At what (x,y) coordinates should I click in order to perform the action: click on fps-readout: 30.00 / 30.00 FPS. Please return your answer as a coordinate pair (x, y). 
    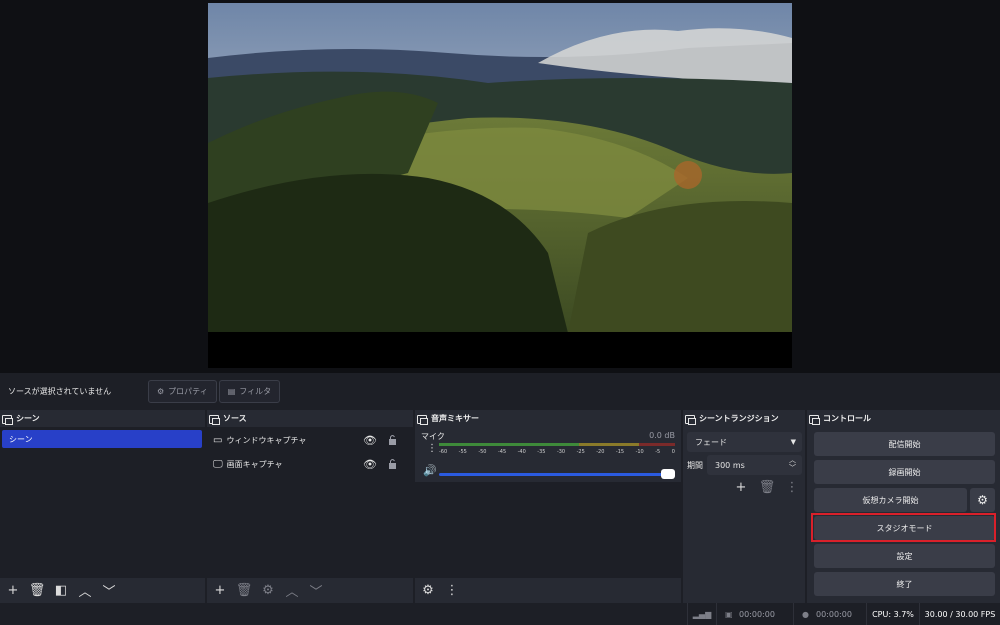
    Looking at the image, I should click on (960, 614).